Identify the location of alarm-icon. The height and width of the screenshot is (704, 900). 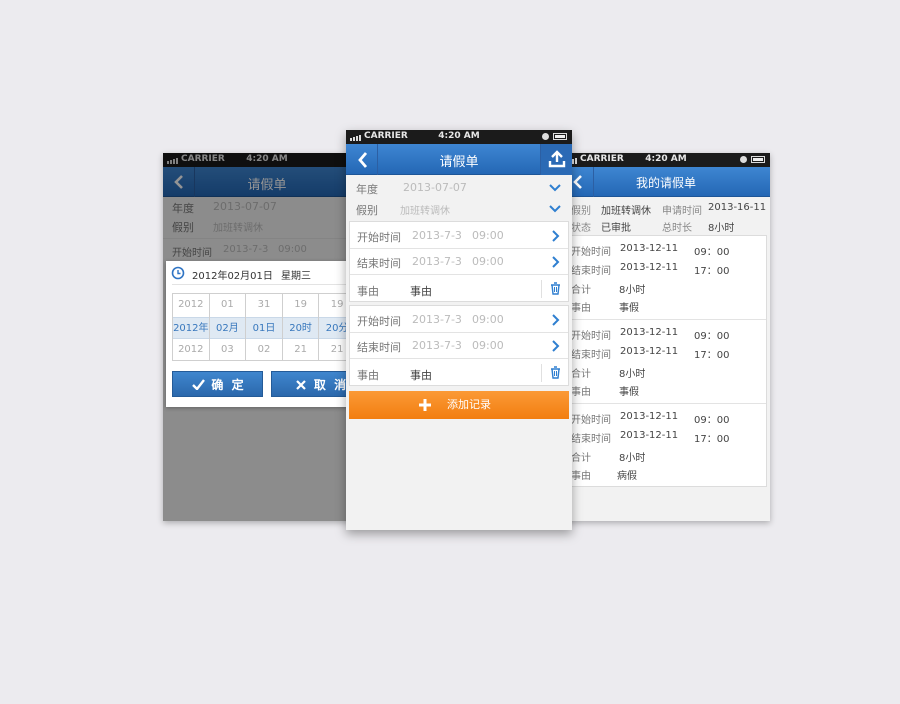
(743, 159).